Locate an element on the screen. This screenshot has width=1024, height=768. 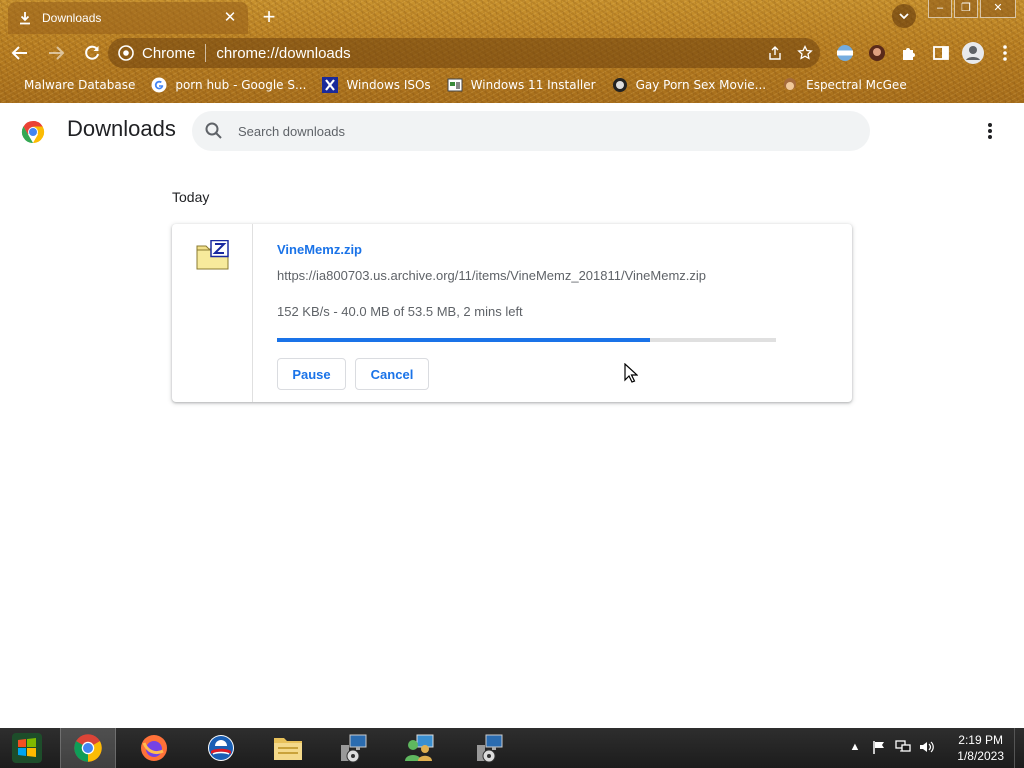
chrome-taskbar-icon is located at coordinates (88, 748).